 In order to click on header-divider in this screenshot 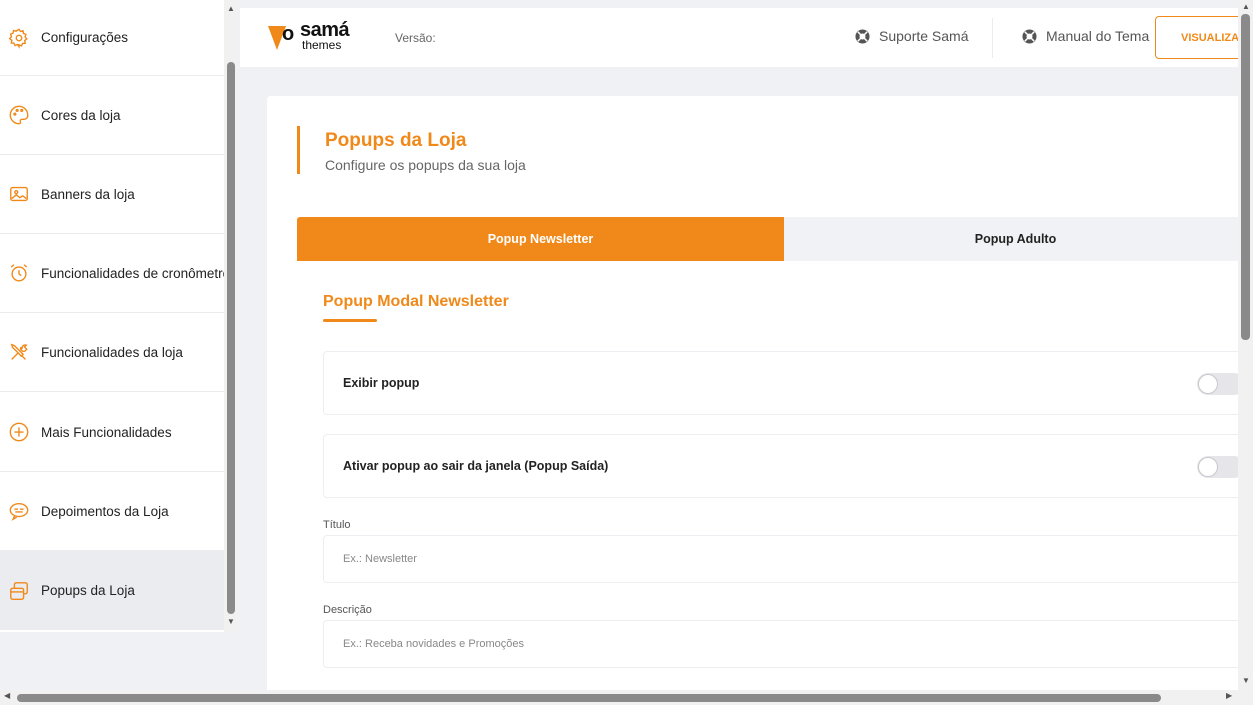, I will do `click(992, 38)`.